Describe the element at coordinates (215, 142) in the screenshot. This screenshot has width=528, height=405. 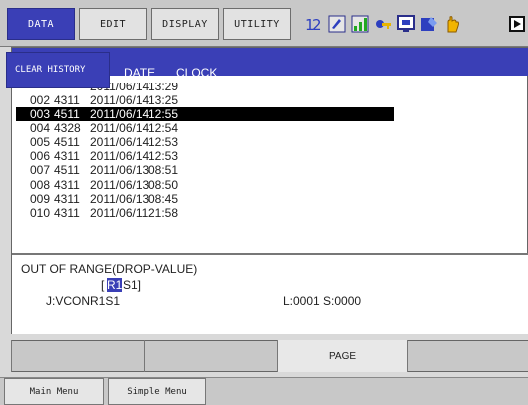
I see `table-row: 005 4511 2011/06/14 12:53` at that location.